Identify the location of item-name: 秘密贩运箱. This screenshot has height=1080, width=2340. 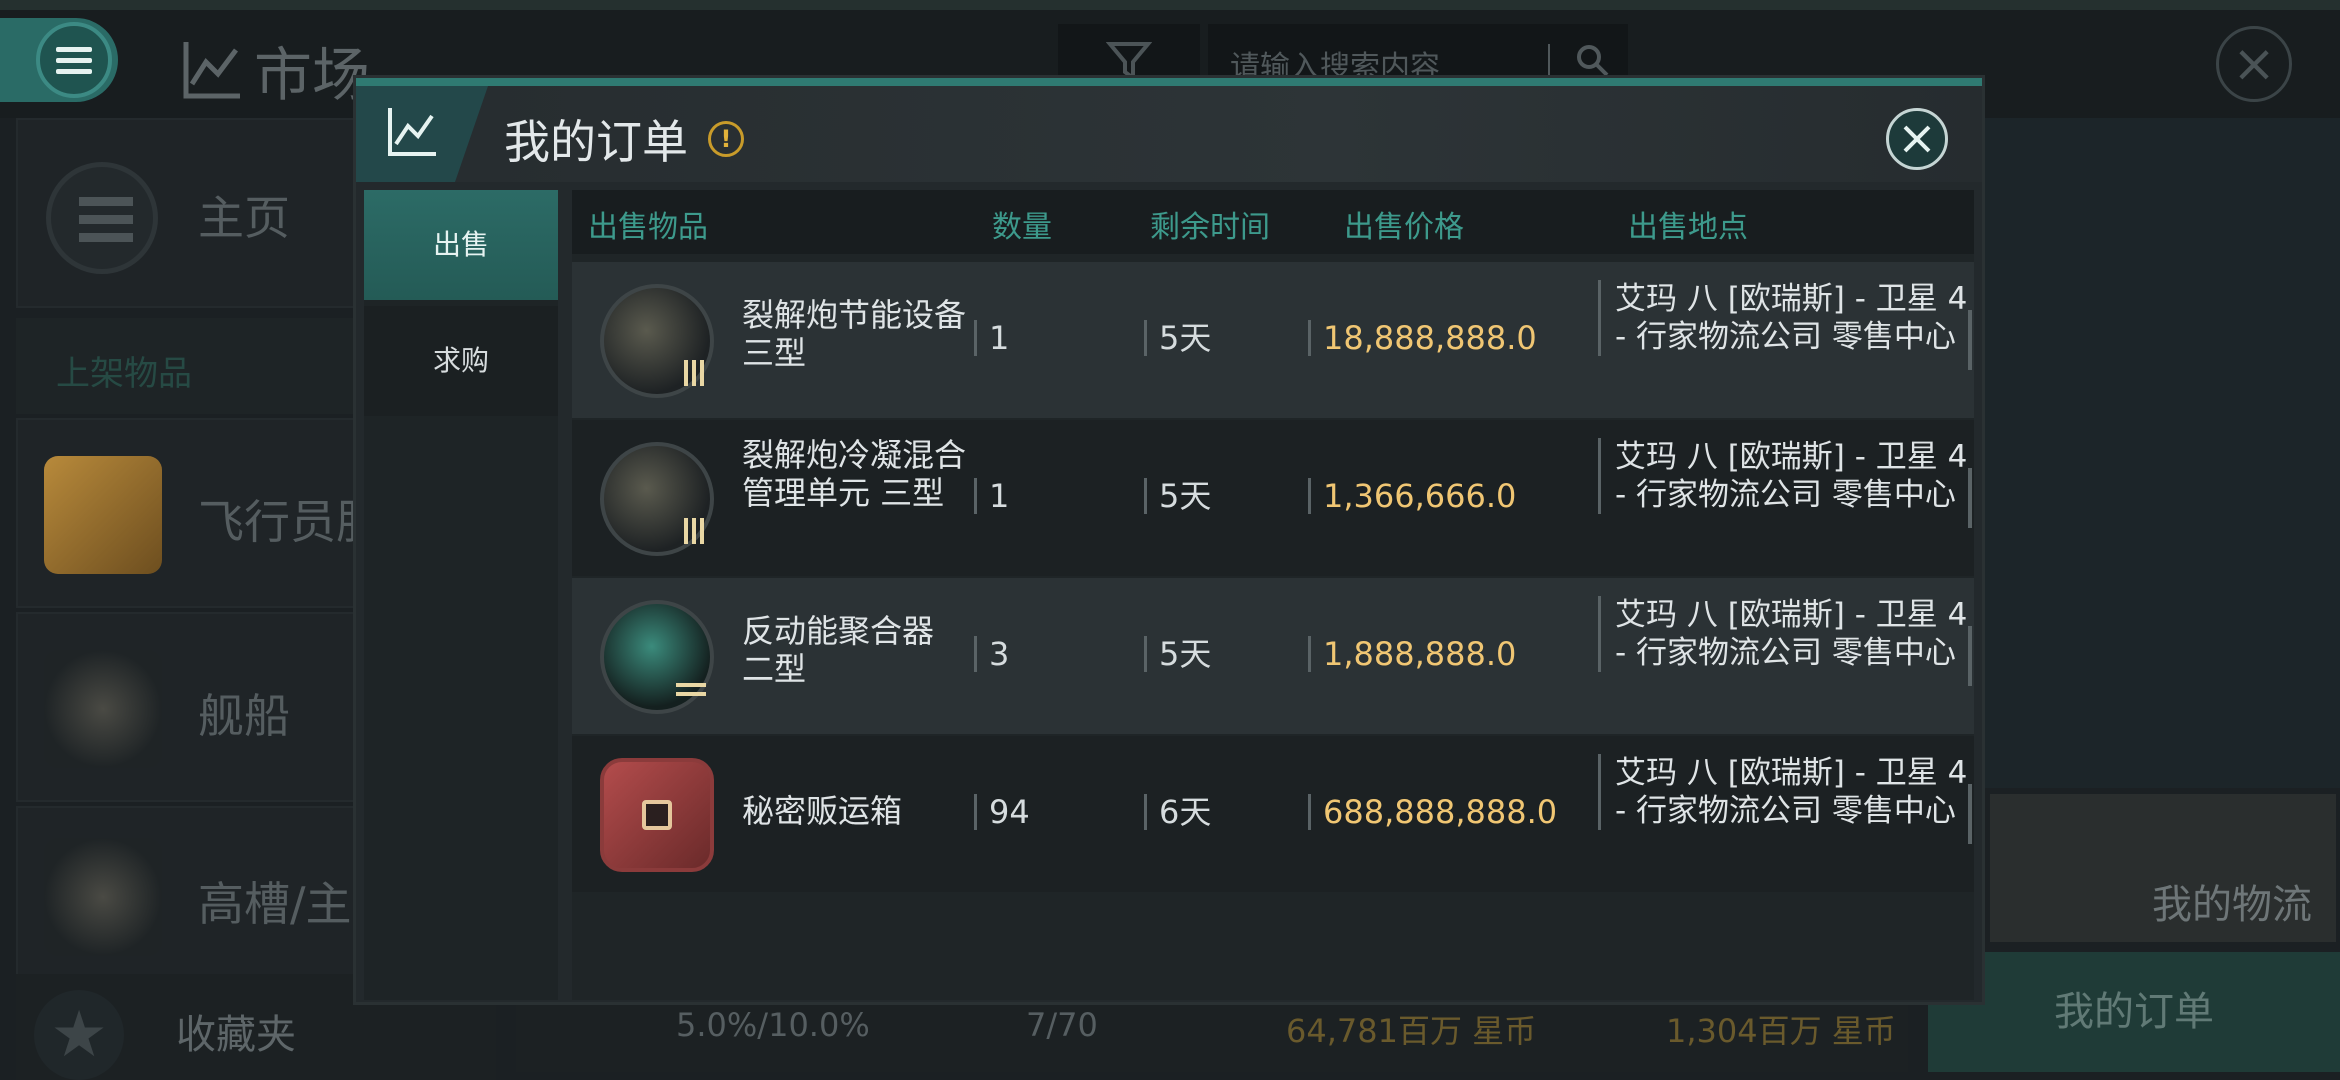
(822, 811).